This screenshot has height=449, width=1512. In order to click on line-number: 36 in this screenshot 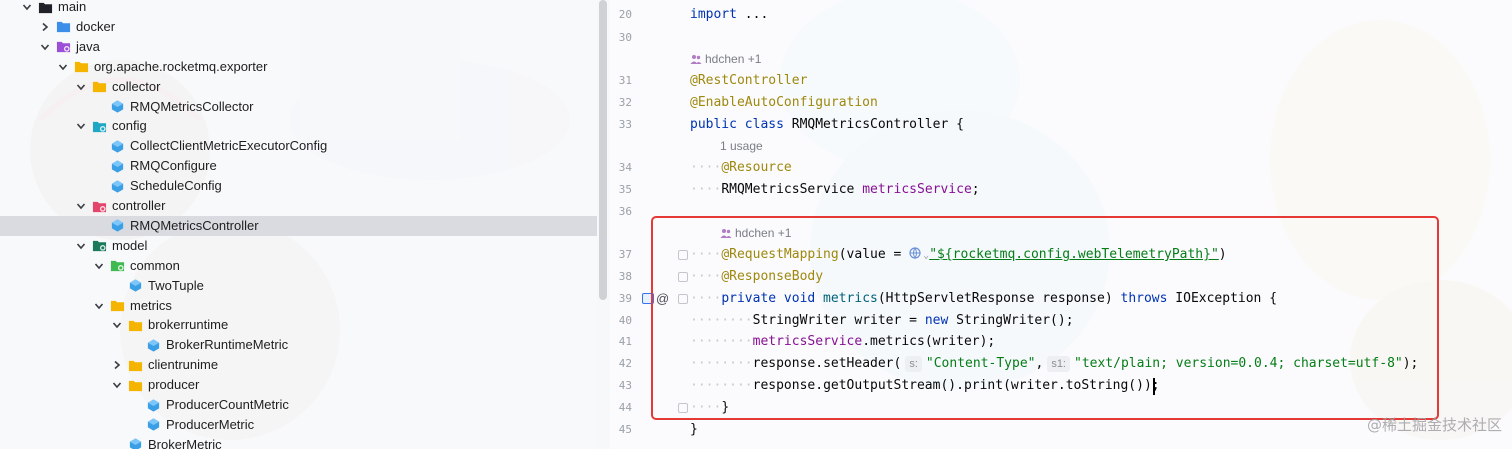, I will do `click(625, 211)`.